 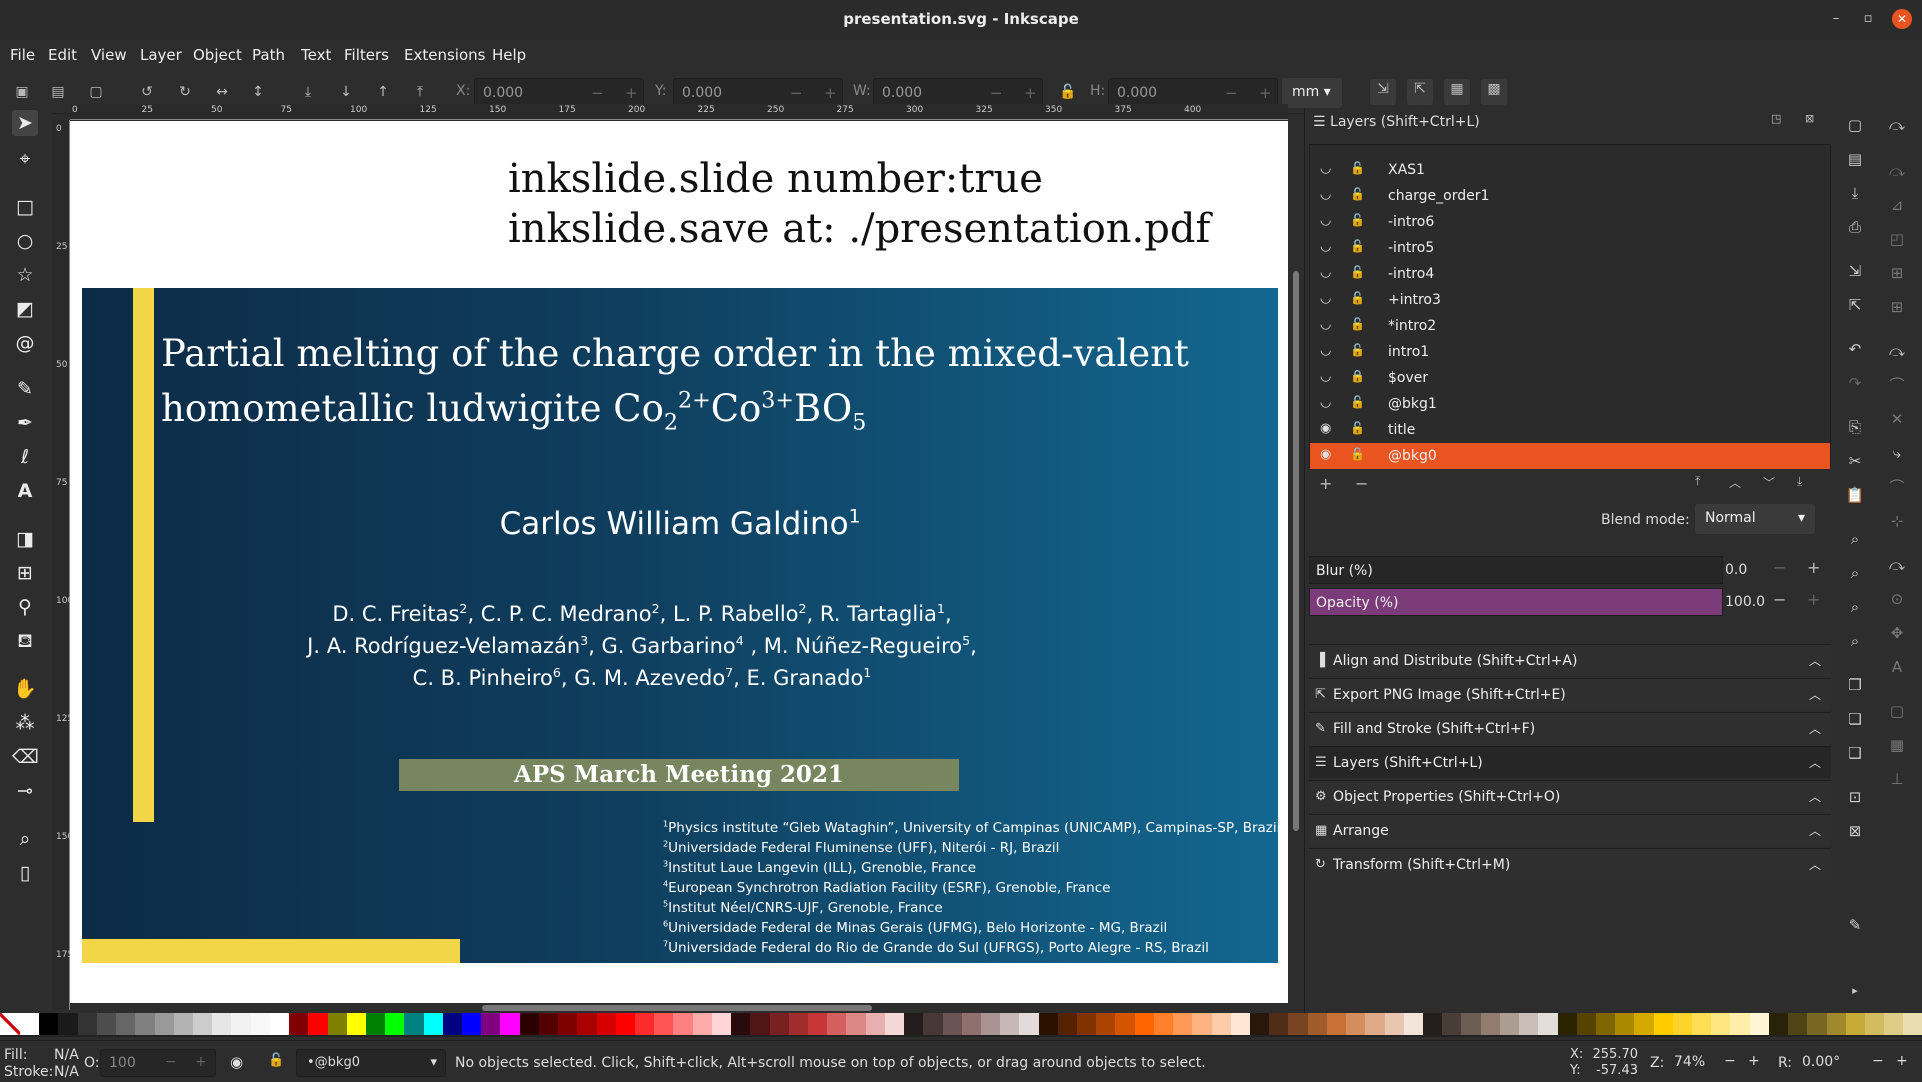 What do you see at coordinates (66, 1055) in the screenshot?
I see `fill-value: N/A` at bounding box center [66, 1055].